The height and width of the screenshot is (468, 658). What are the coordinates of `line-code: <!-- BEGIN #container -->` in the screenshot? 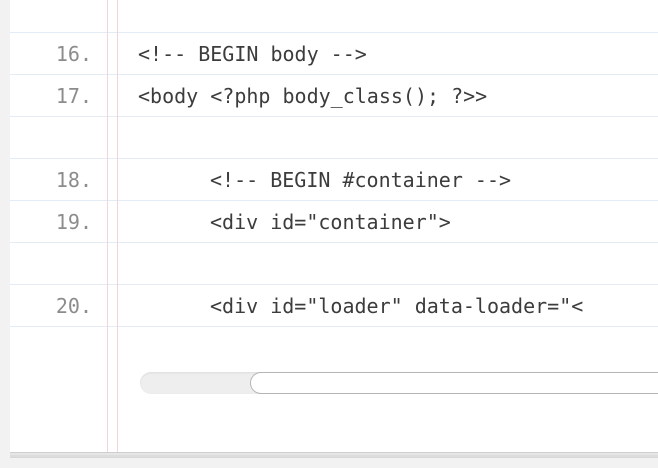 It's located at (360, 180).